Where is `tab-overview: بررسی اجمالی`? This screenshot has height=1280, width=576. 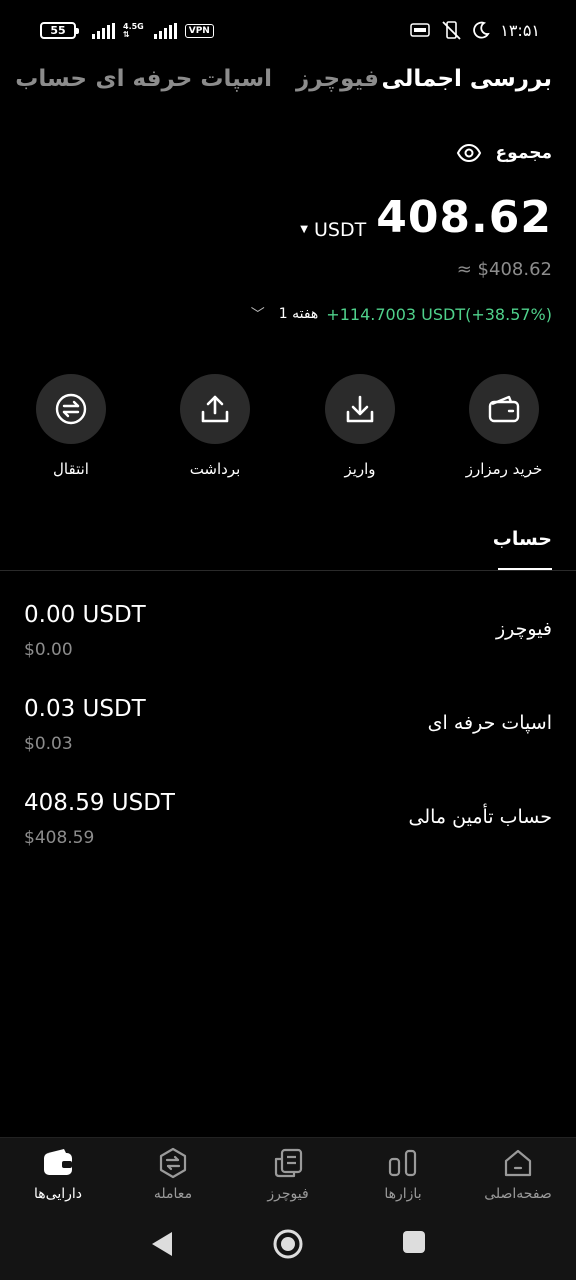
tab-overview: بررسی اجمالی is located at coordinates (466, 79).